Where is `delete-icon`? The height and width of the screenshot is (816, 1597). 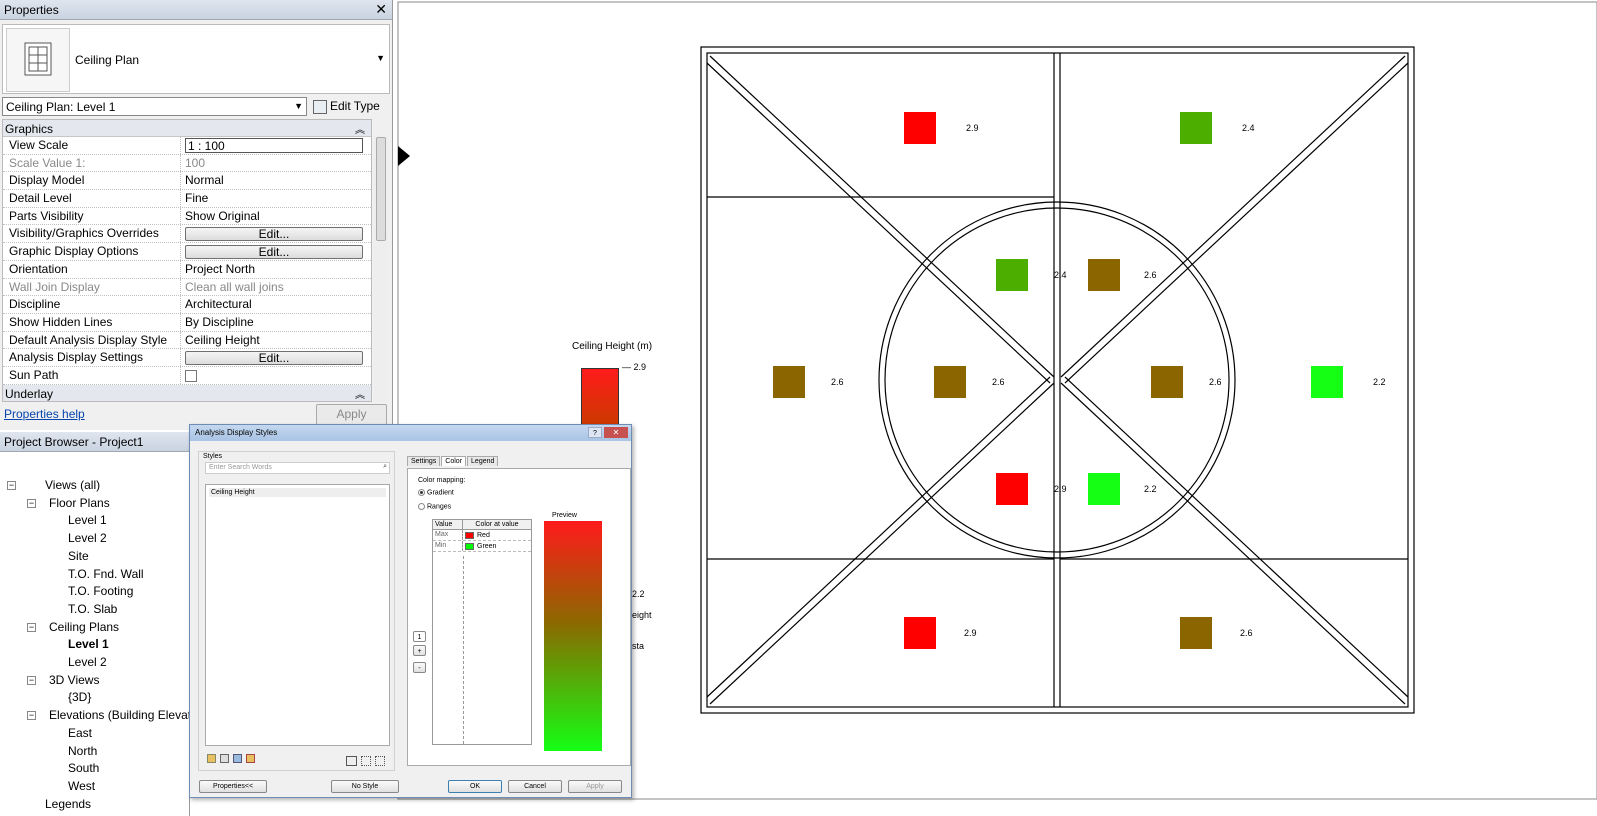
delete-icon is located at coordinates (250, 758).